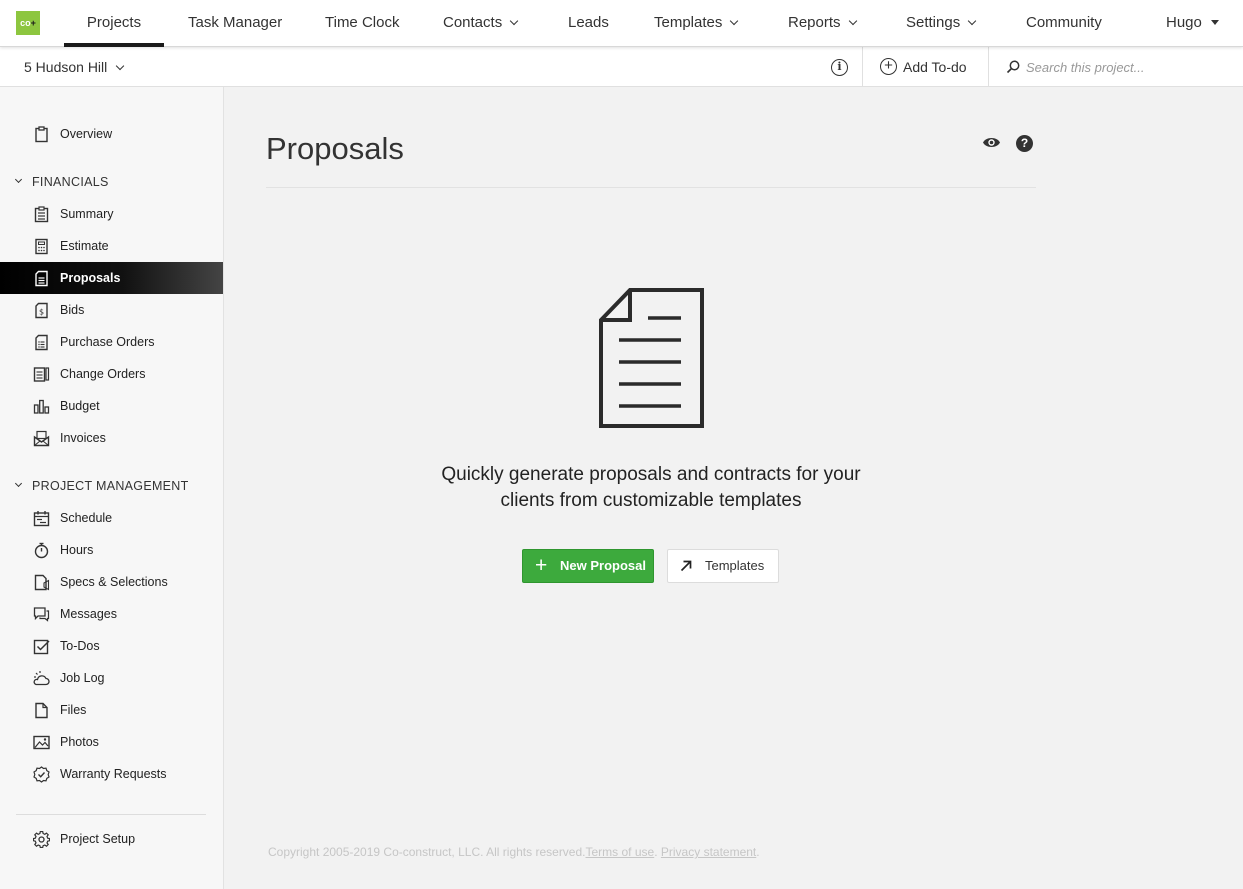 The image size is (1243, 889). What do you see at coordinates (335, 148) in the screenshot?
I see `page-title: Proposals` at bounding box center [335, 148].